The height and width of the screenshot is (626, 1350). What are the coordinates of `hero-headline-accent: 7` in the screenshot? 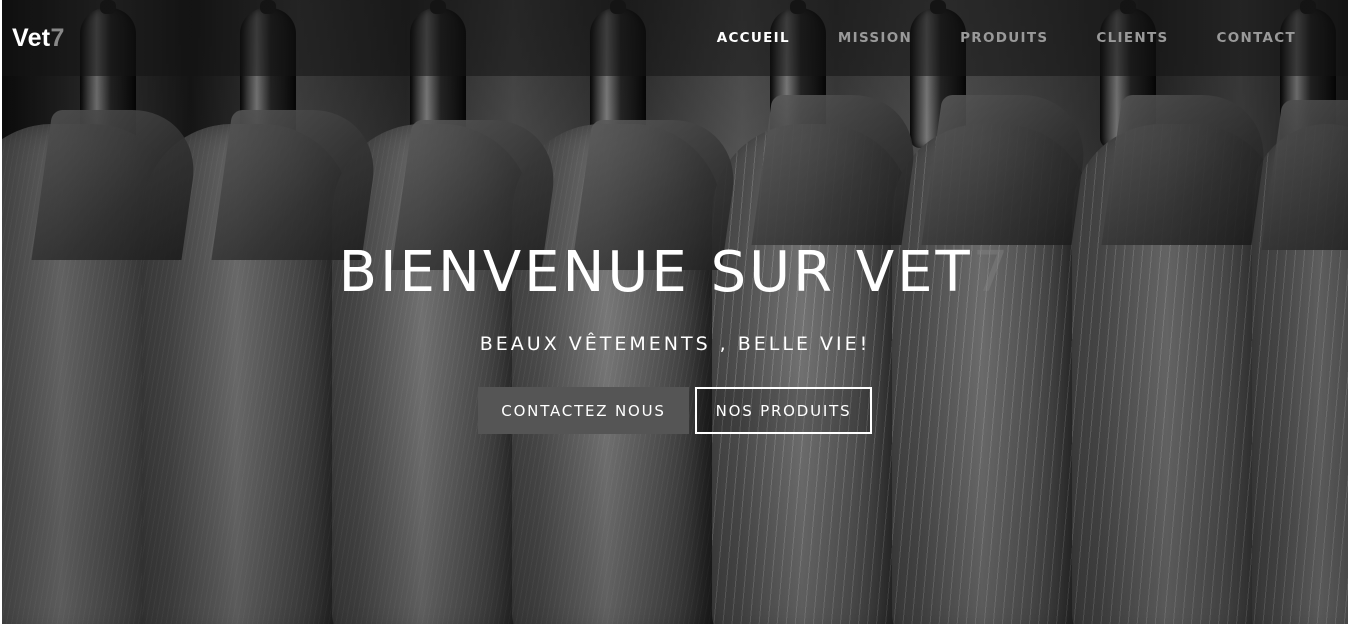 It's located at (992, 272).